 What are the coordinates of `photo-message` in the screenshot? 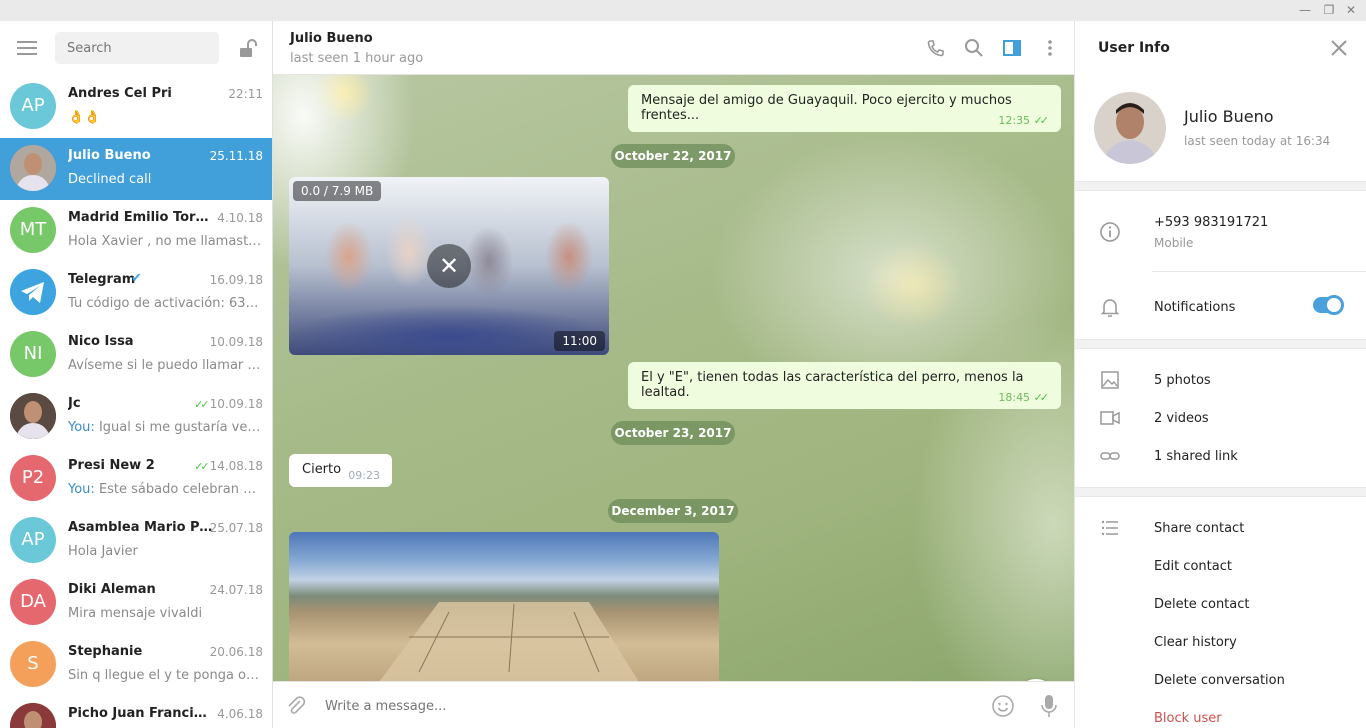 It's located at (504, 606).